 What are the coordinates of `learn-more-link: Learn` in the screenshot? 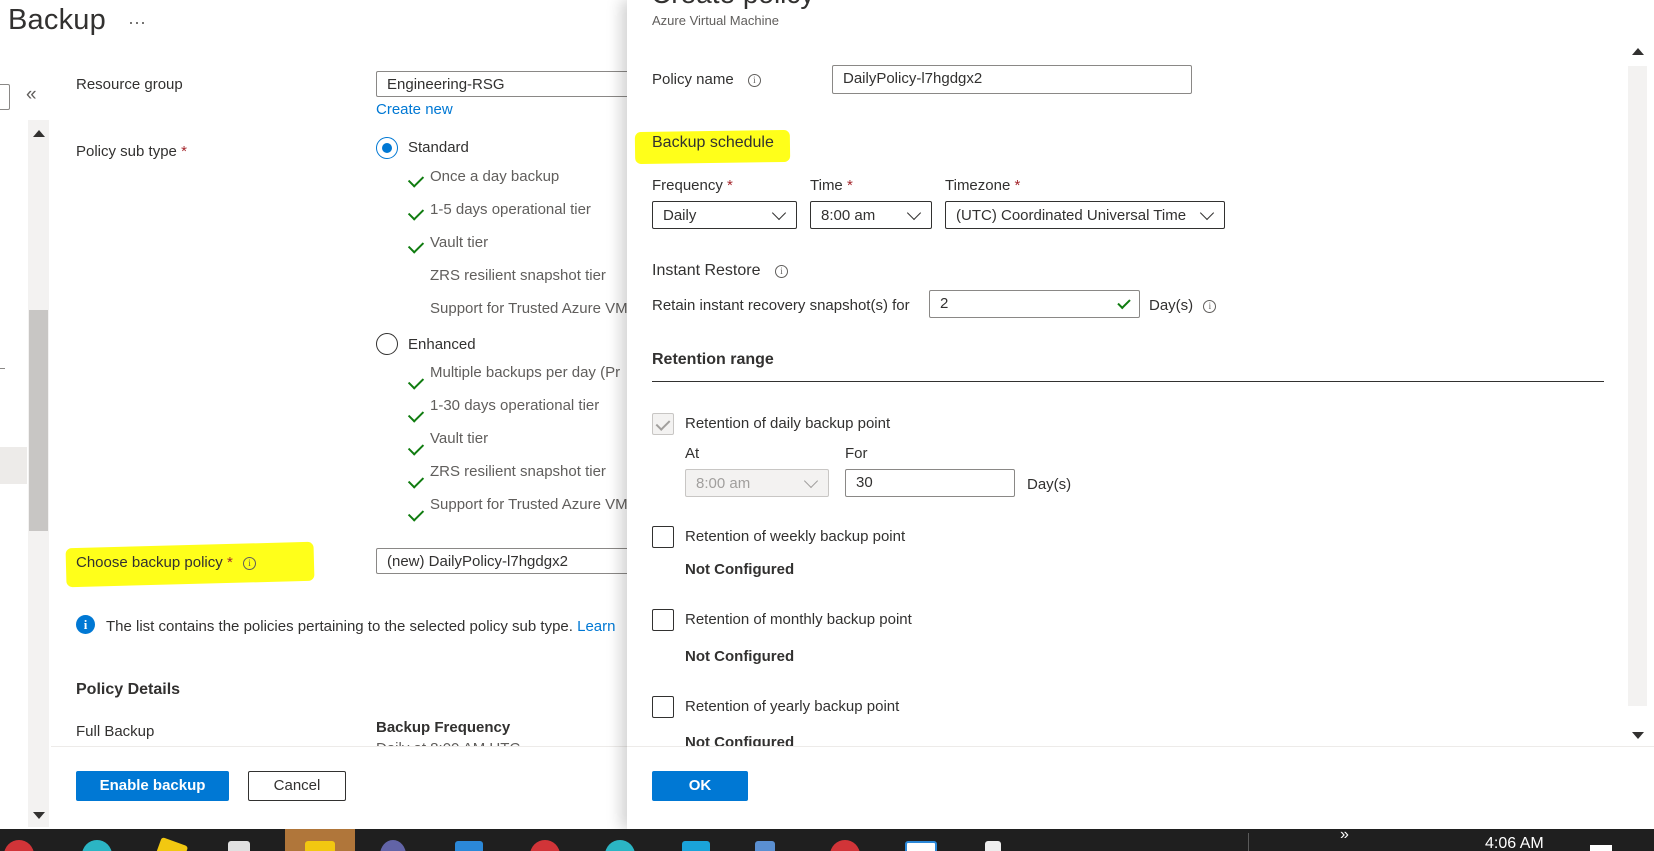 It's located at (596, 626).